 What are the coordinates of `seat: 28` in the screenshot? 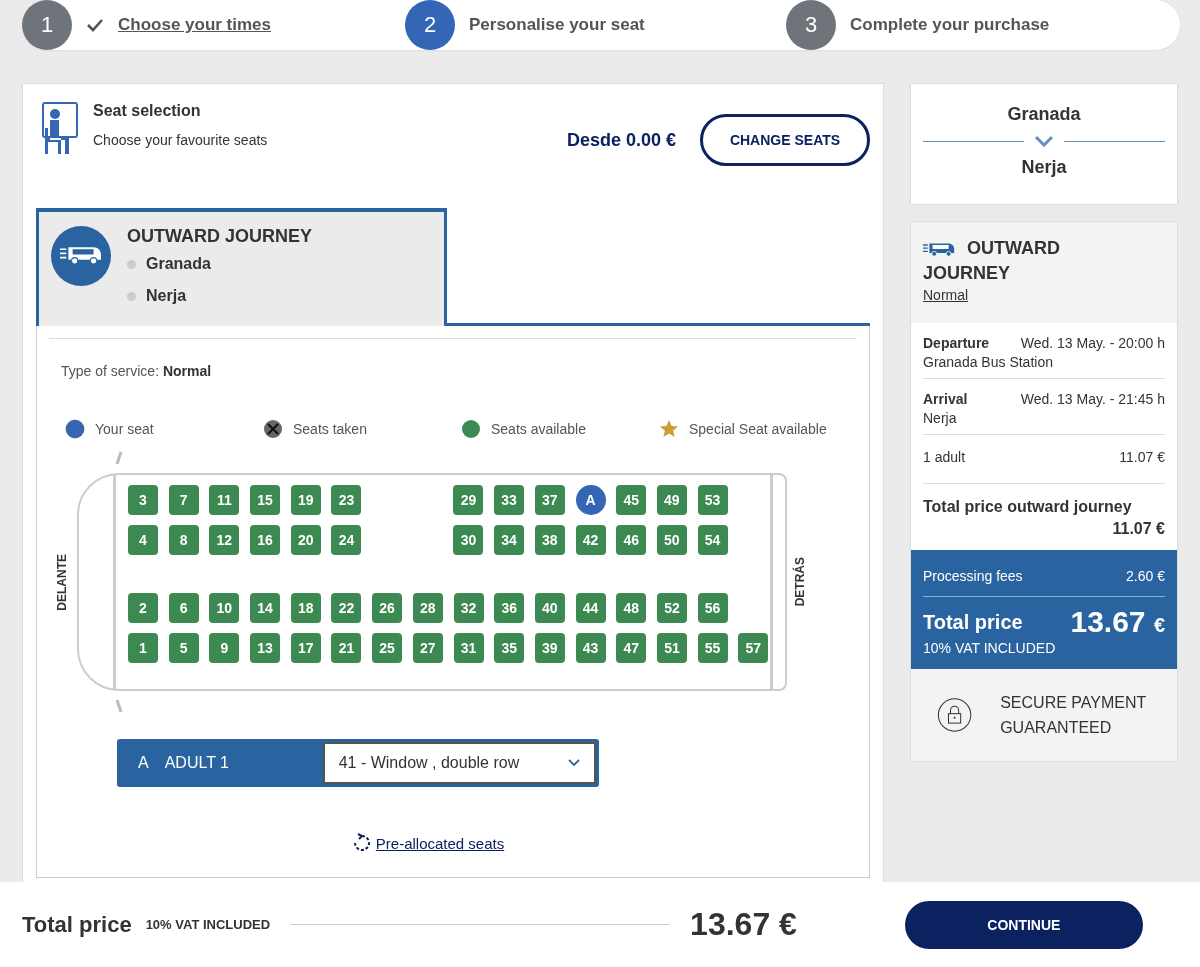 It's located at (427, 608).